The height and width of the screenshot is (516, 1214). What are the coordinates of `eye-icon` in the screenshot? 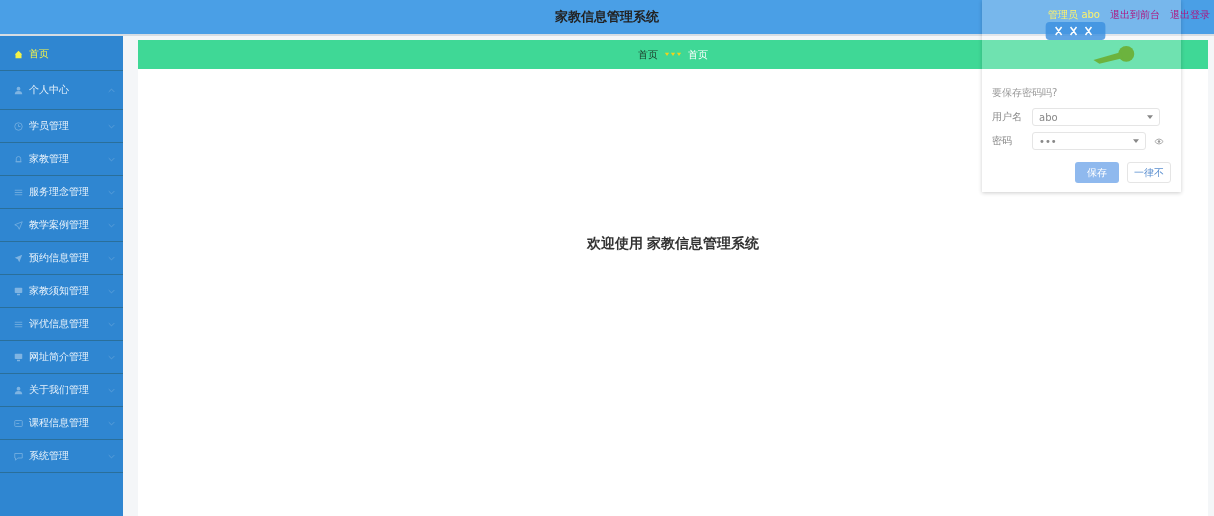 It's located at (1159, 141).